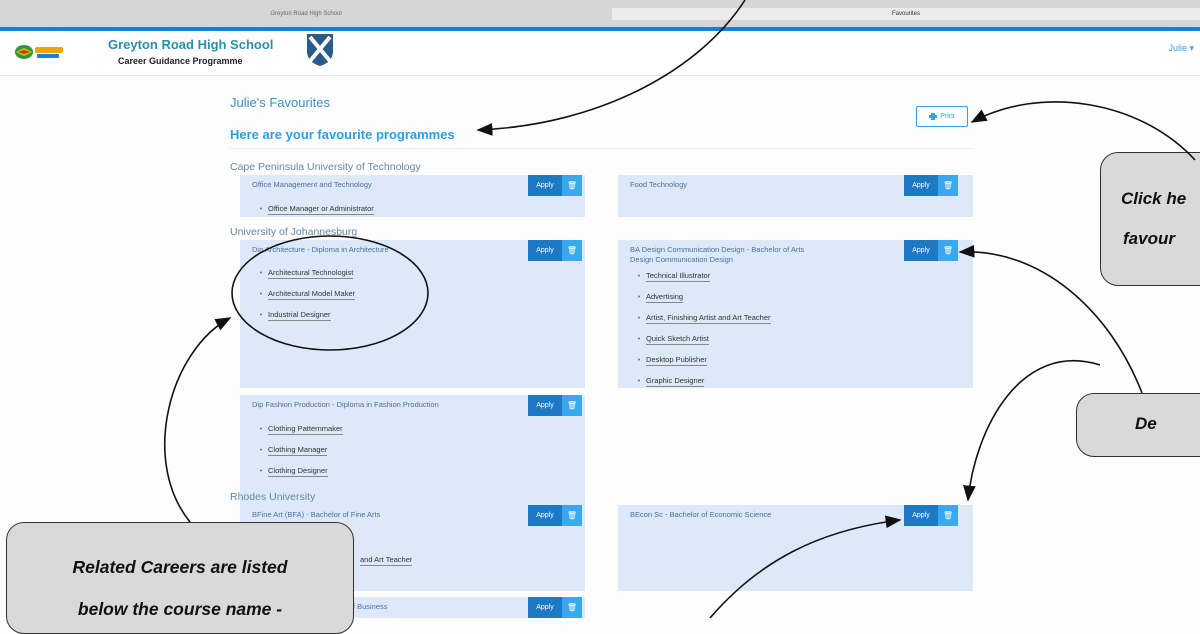  I want to click on arrow-to-apply-lower, so click(805, 566).